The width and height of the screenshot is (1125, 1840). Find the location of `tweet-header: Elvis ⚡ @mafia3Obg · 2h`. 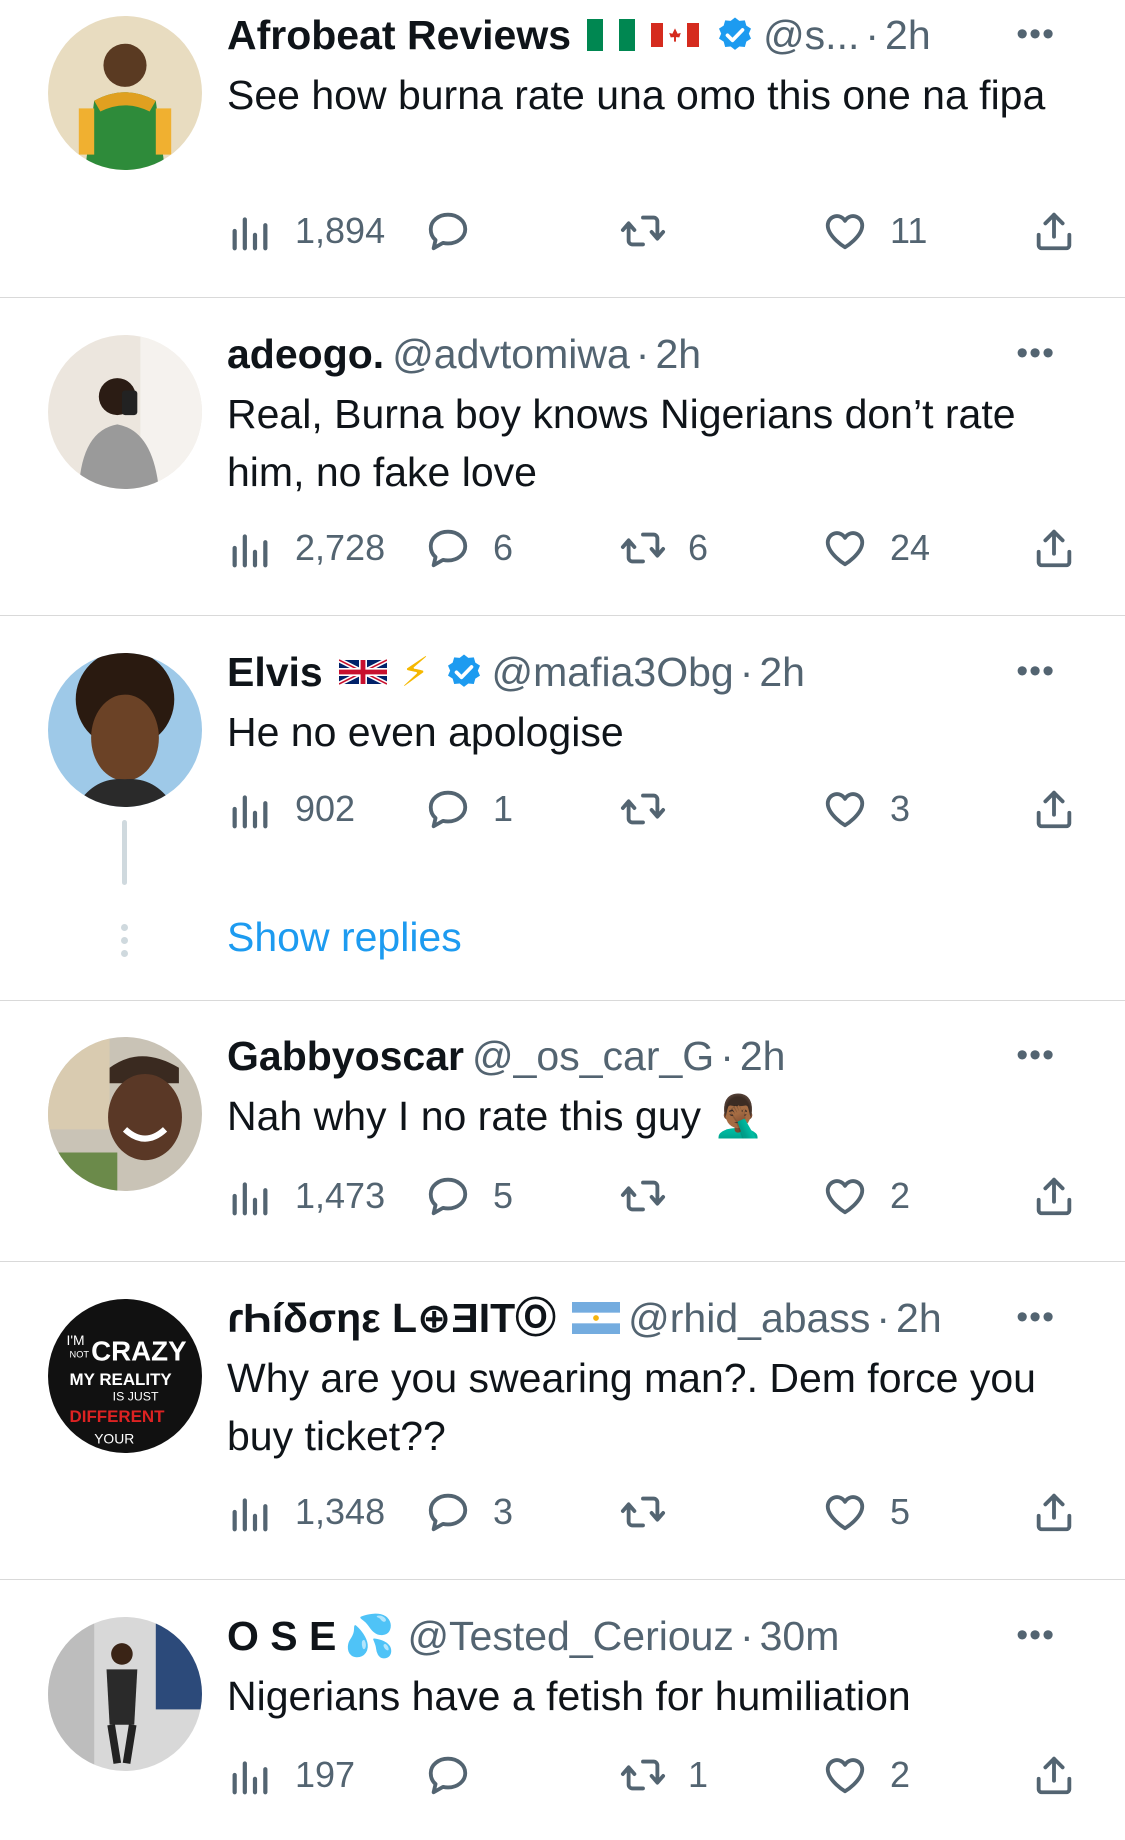

tweet-header: Elvis ⚡ @mafia3Obg · 2h is located at coordinates (641, 672).